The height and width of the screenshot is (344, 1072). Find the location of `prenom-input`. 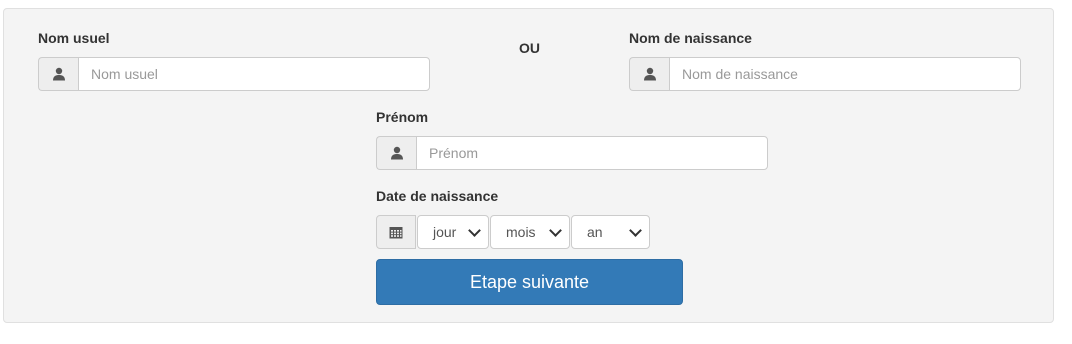

prenom-input is located at coordinates (592, 153).